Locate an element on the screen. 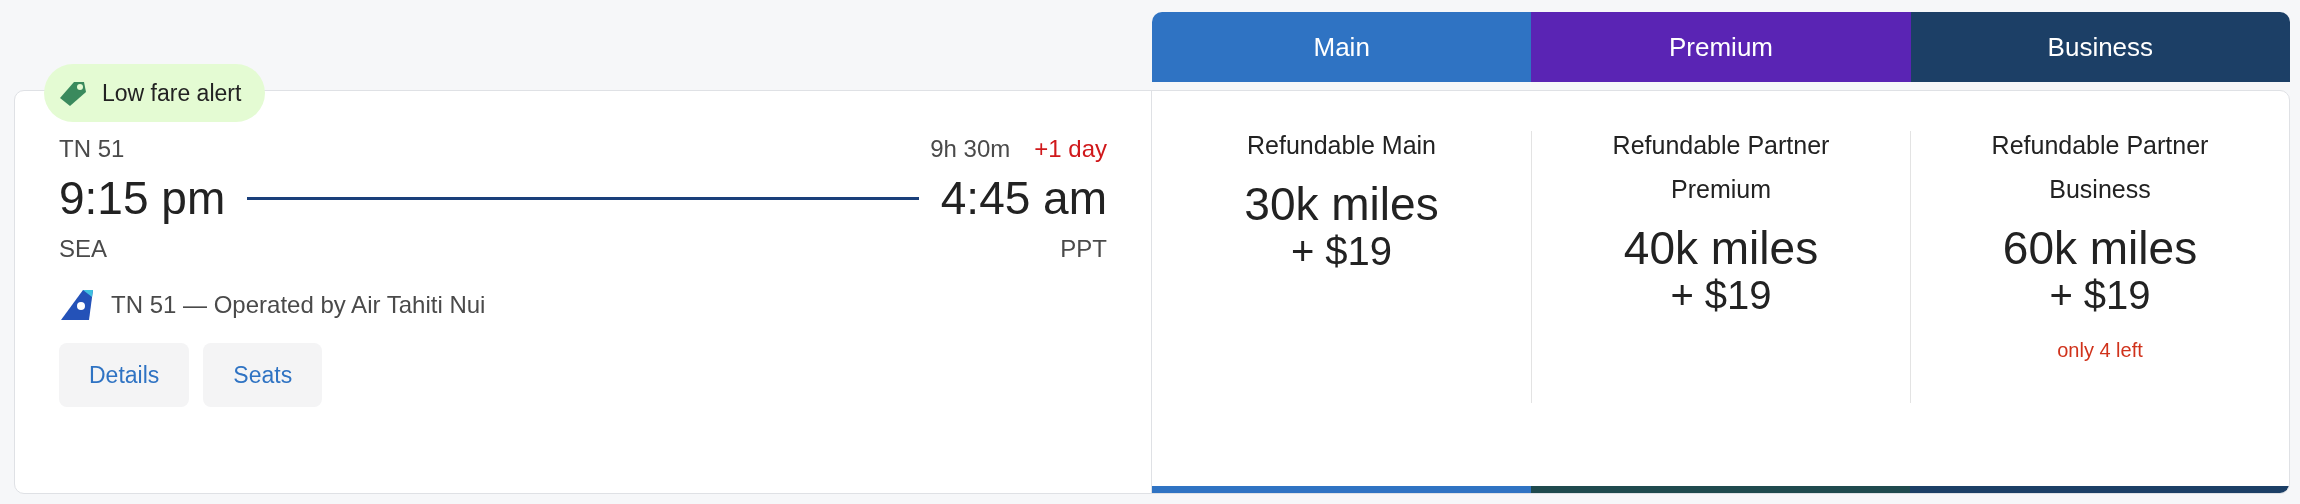 The height and width of the screenshot is (504, 2300). badge-label: Low fare alert is located at coordinates (172, 93).